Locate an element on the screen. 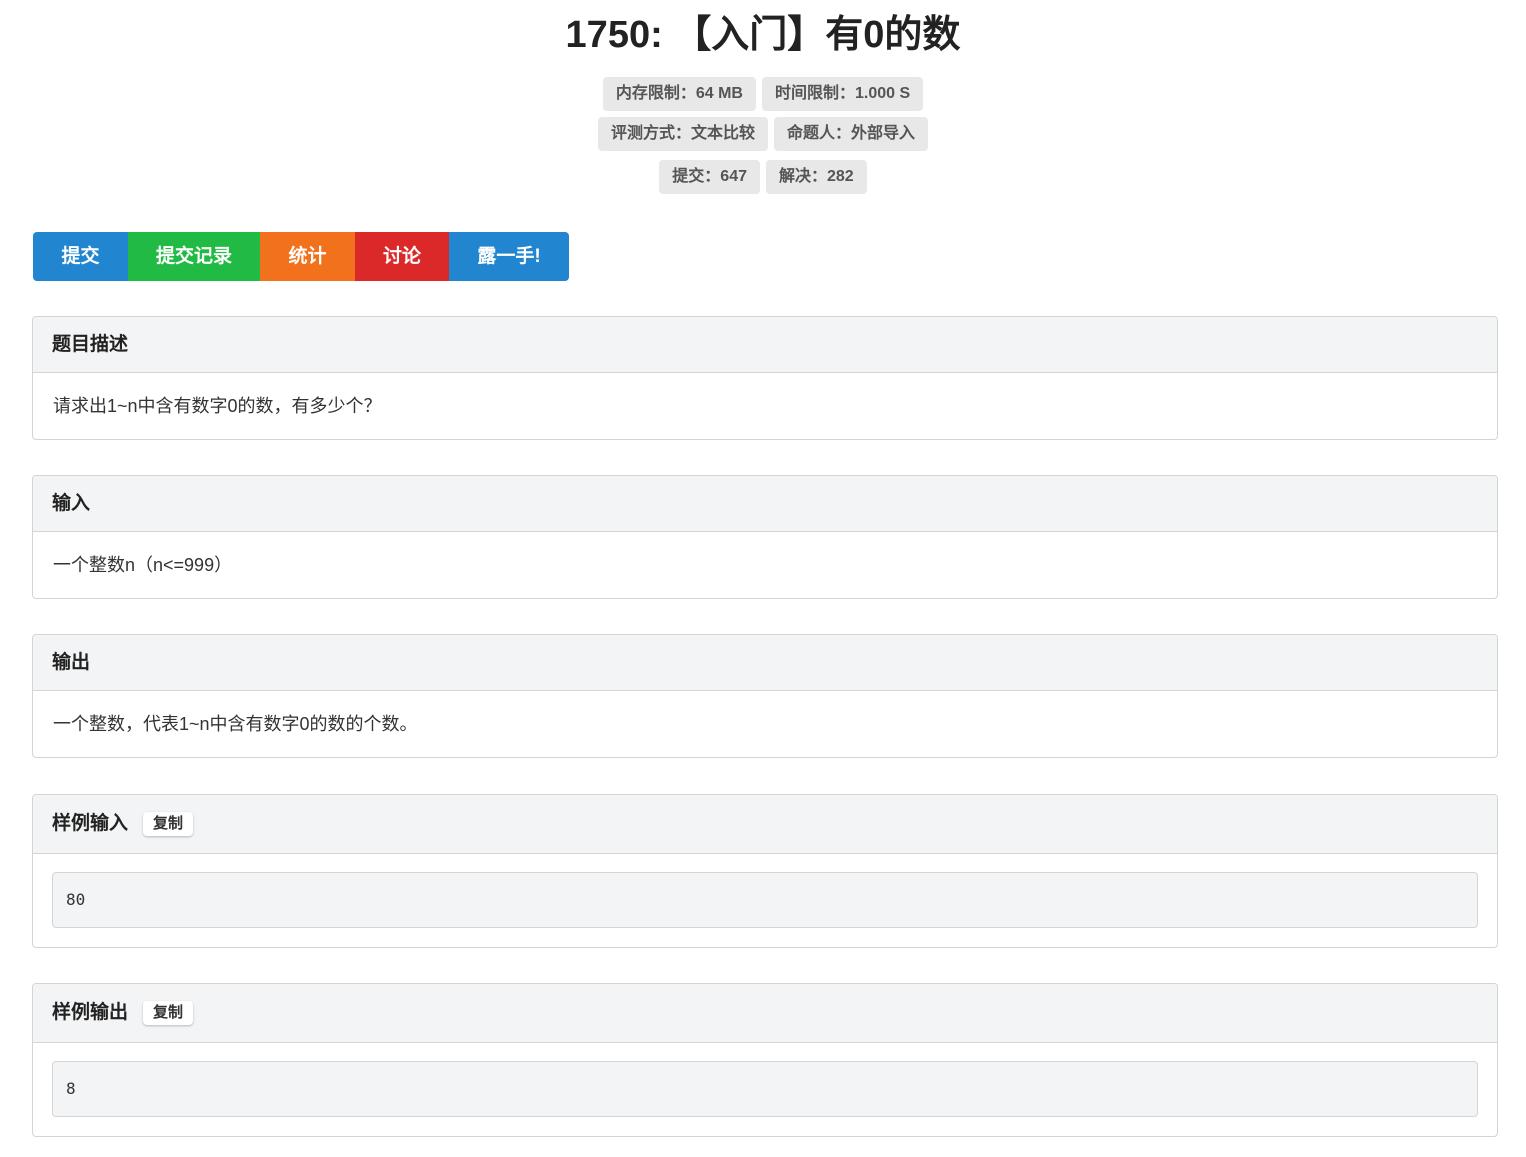  sample-output-body: 8 is located at coordinates (765, 1089).